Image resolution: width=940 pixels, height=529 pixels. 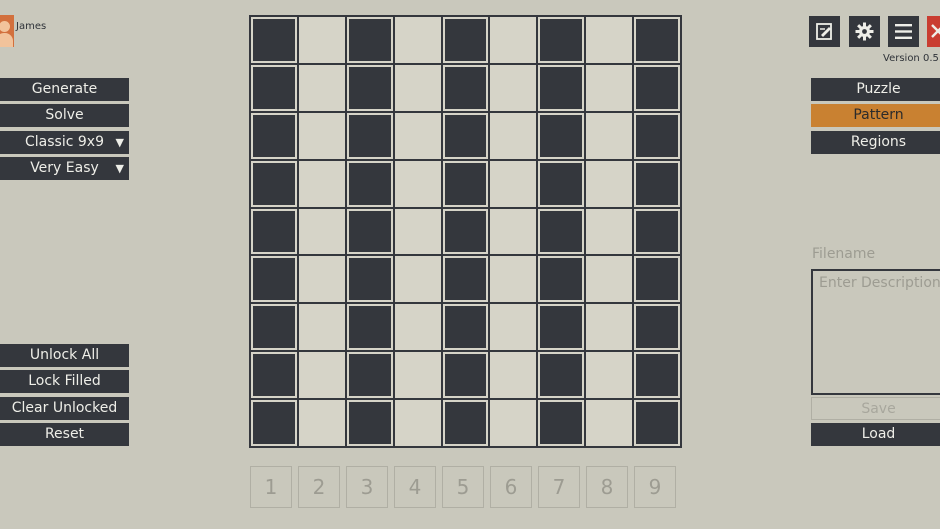 What do you see at coordinates (561, 183) in the screenshot?
I see `board-cell-r4c7` at bounding box center [561, 183].